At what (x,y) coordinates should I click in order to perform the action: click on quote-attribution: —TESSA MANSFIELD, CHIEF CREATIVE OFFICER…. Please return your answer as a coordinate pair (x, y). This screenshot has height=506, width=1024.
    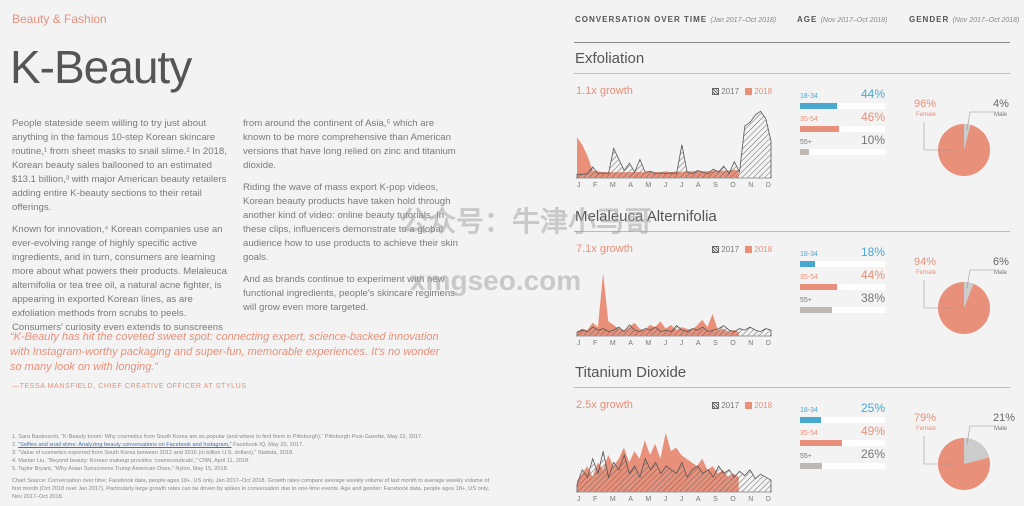
    Looking at the image, I should click on (129, 386).